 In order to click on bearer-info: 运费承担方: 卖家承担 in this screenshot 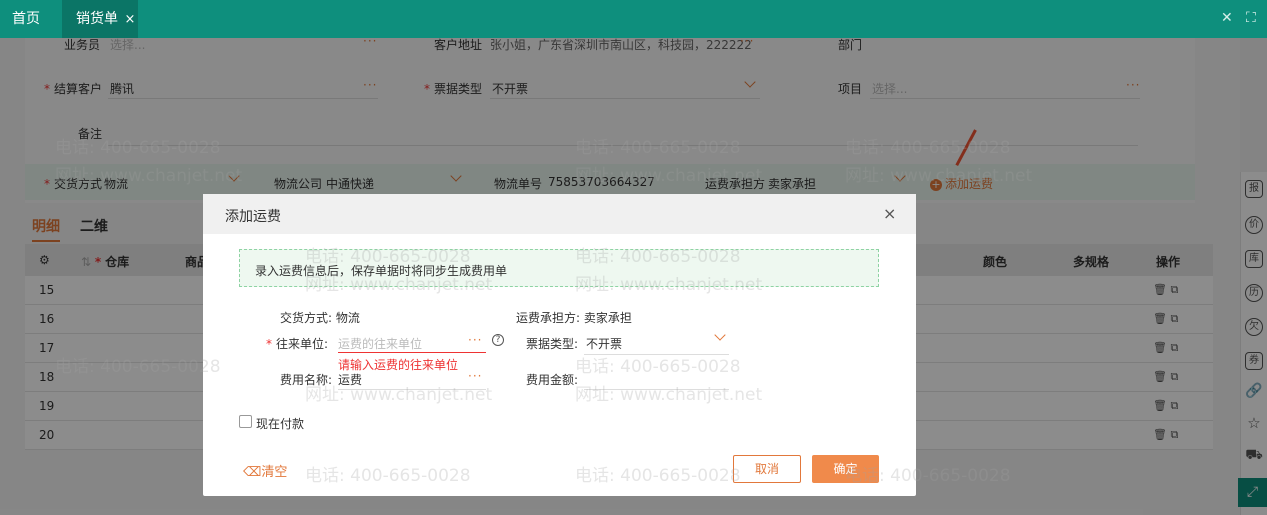, I will do `click(574, 318)`.